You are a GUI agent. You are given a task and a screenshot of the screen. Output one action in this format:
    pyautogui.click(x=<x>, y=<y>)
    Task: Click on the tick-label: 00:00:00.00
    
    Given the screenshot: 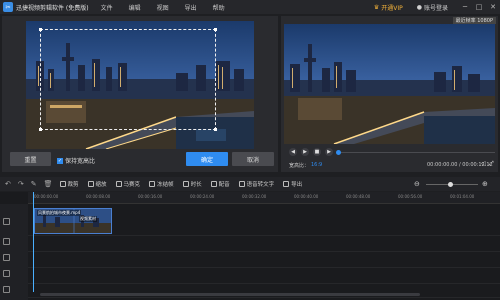 What is the action you would take?
    pyautogui.click(x=46, y=196)
    